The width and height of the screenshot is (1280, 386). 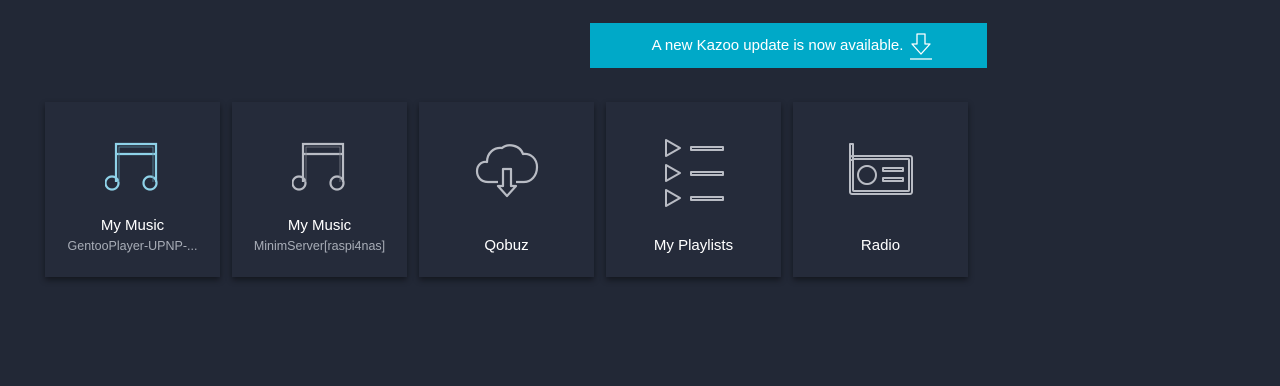 I want to click on download-icon, so click(x=921, y=46).